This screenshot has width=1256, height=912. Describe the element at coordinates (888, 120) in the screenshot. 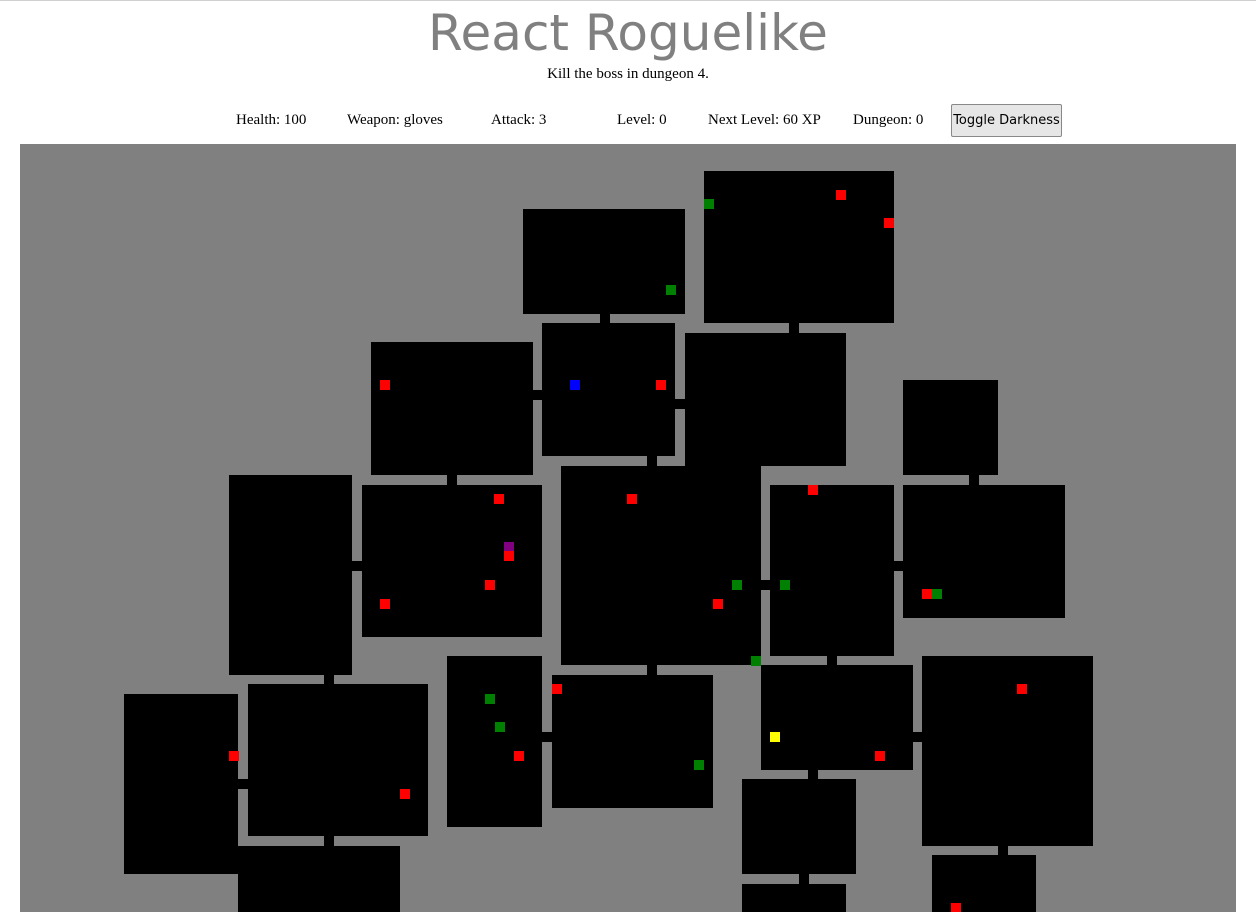

I see `dungeon-stat: Dungeon: 0` at that location.